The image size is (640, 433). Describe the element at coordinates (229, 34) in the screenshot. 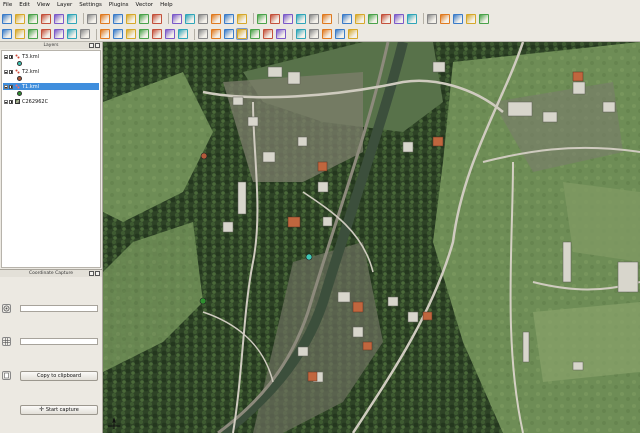

I see `pan-map-icon` at that location.